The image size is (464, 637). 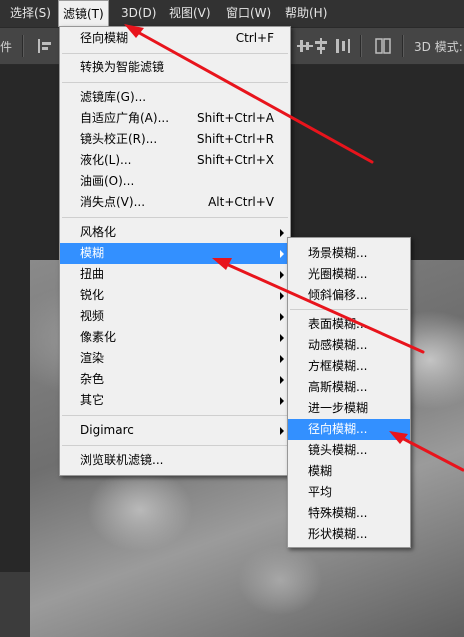 I want to click on menu-item-shortcut: Shift+Ctrl+X, so click(x=235, y=160).